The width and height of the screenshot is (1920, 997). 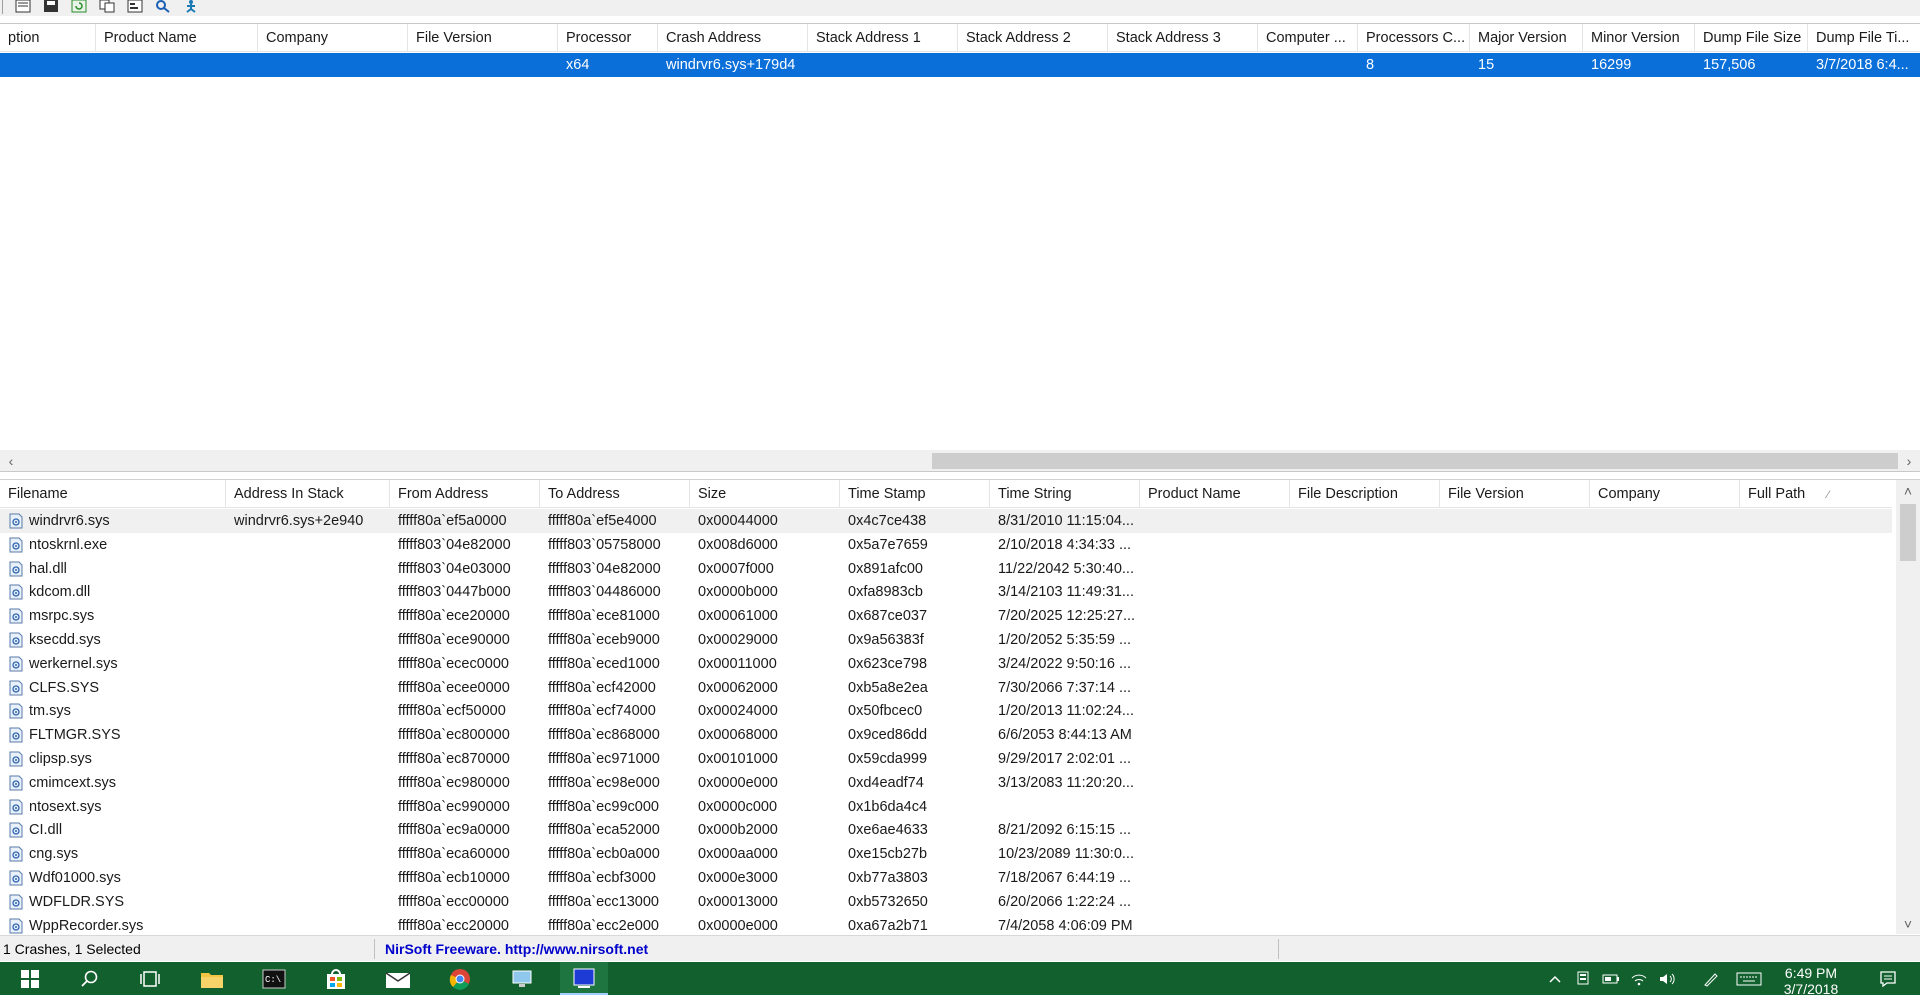 I want to click on column-header-product-name: Product Name, so click(x=177, y=38).